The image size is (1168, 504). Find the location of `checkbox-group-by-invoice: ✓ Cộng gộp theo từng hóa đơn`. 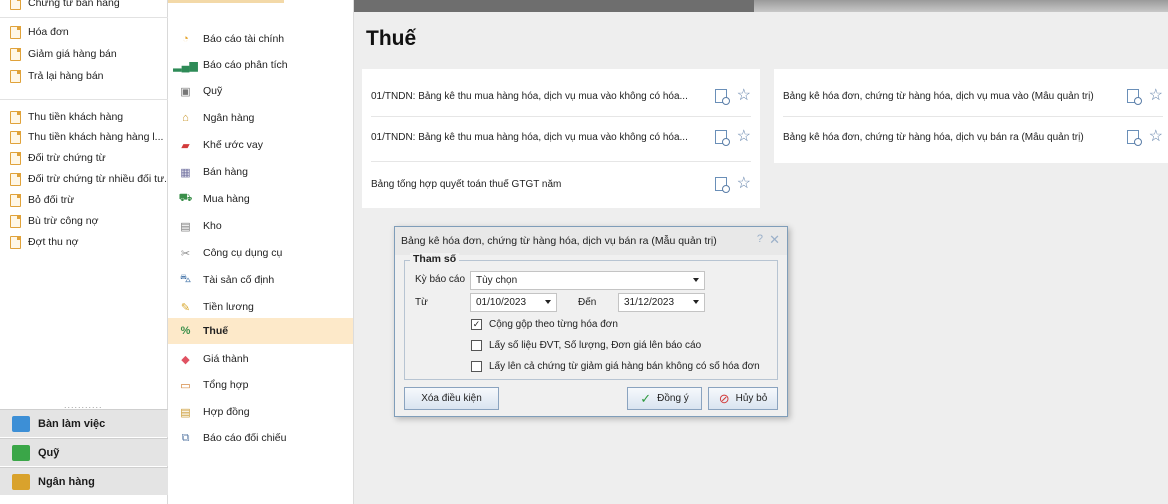

checkbox-group-by-invoice: ✓ Cộng gộp theo từng hóa đơn is located at coordinates (544, 324).